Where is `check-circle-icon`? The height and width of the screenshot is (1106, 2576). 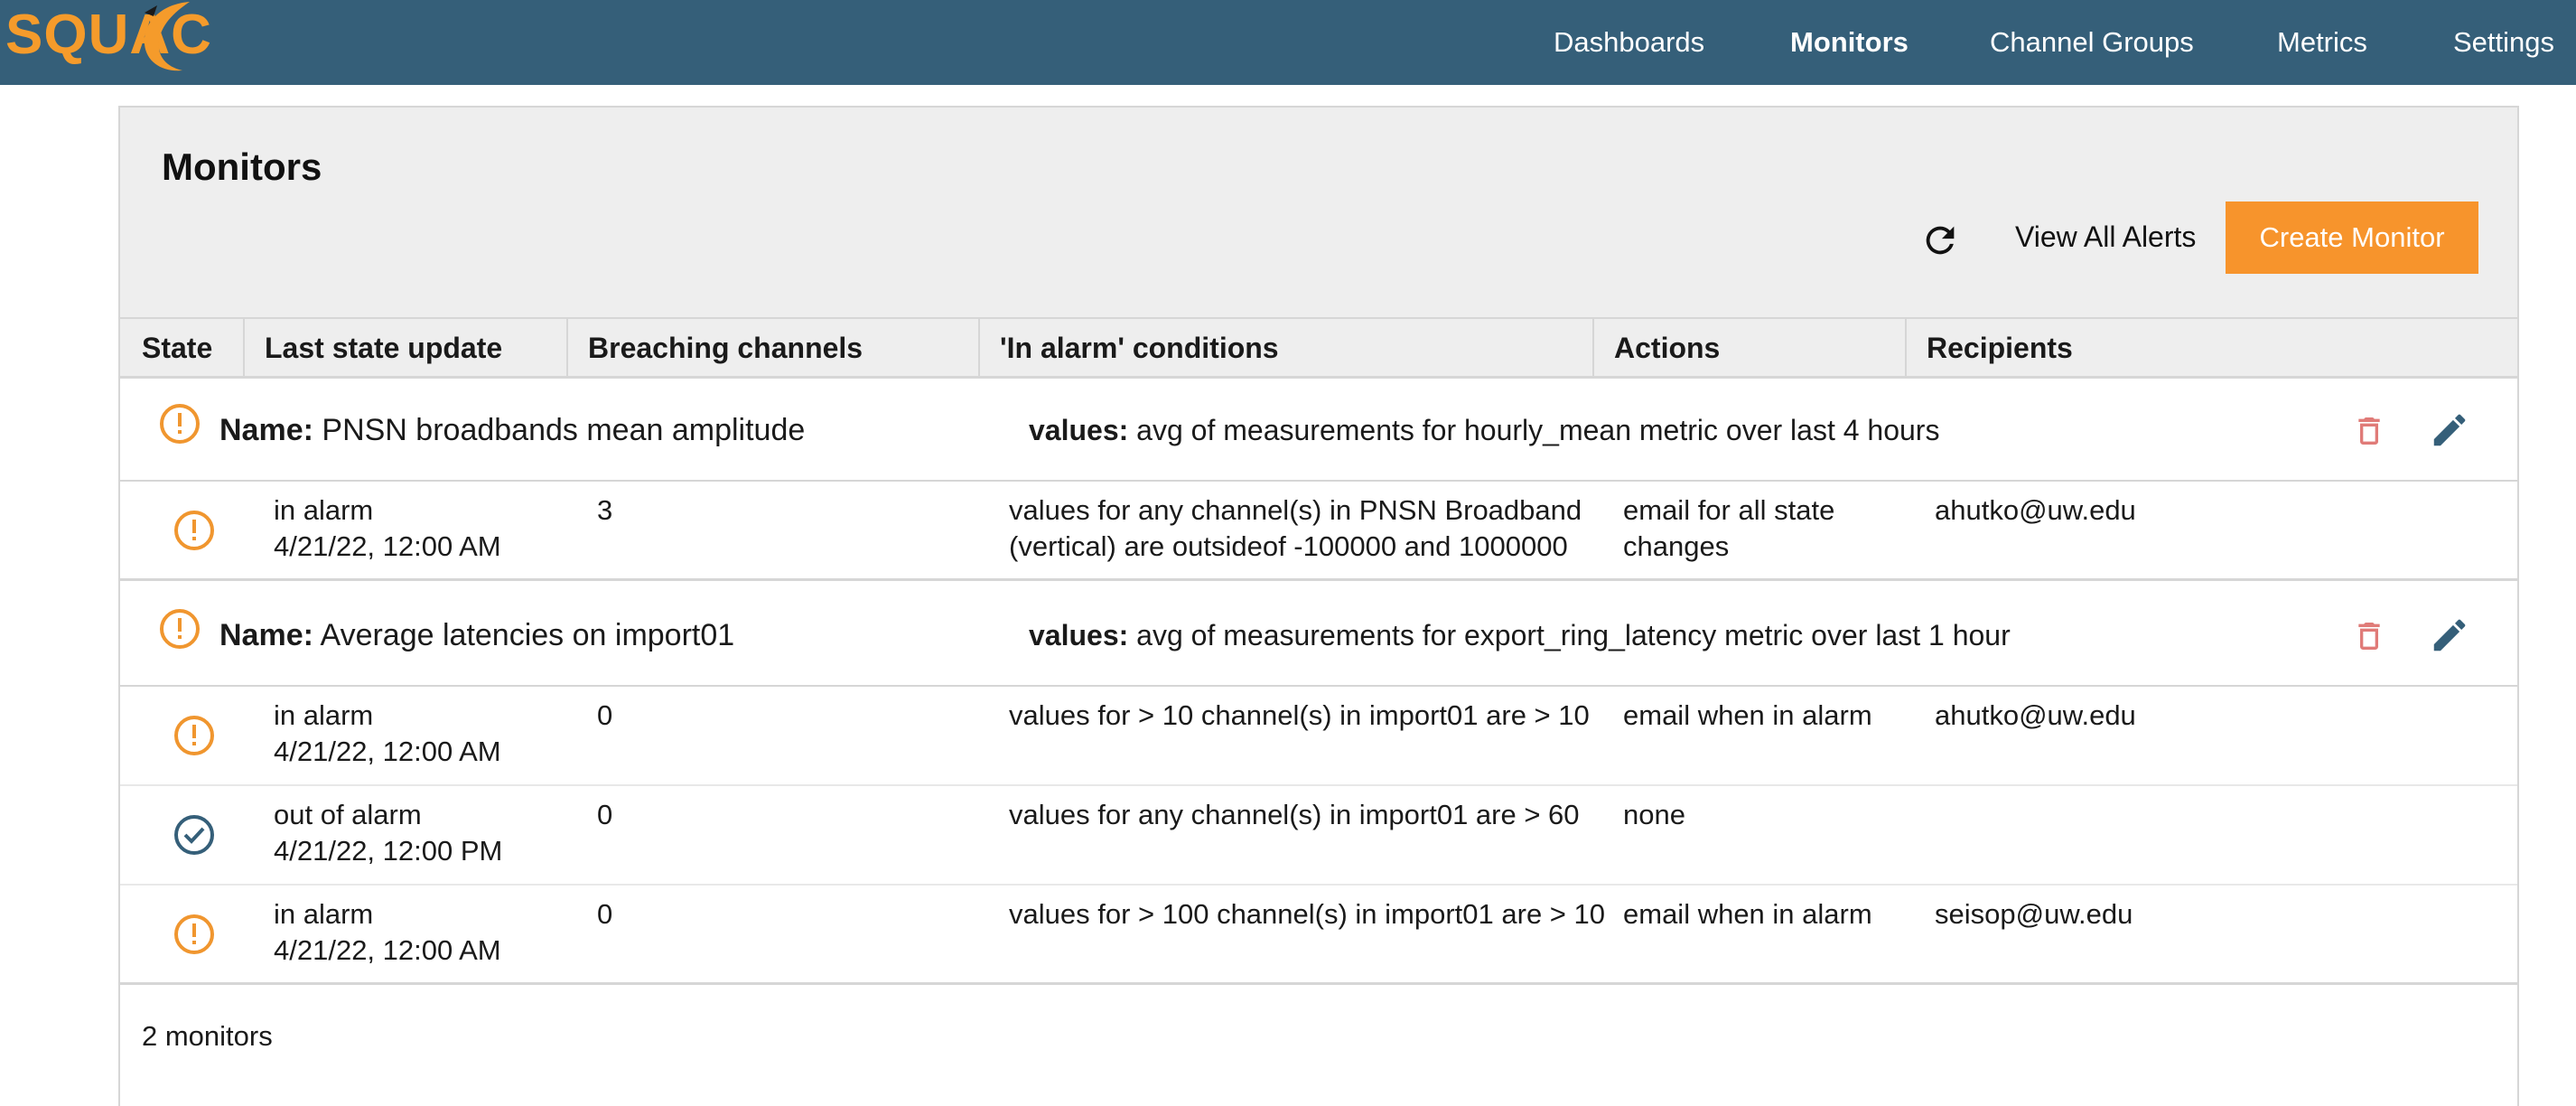
check-circle-icon is located at coordinates (194, 837).